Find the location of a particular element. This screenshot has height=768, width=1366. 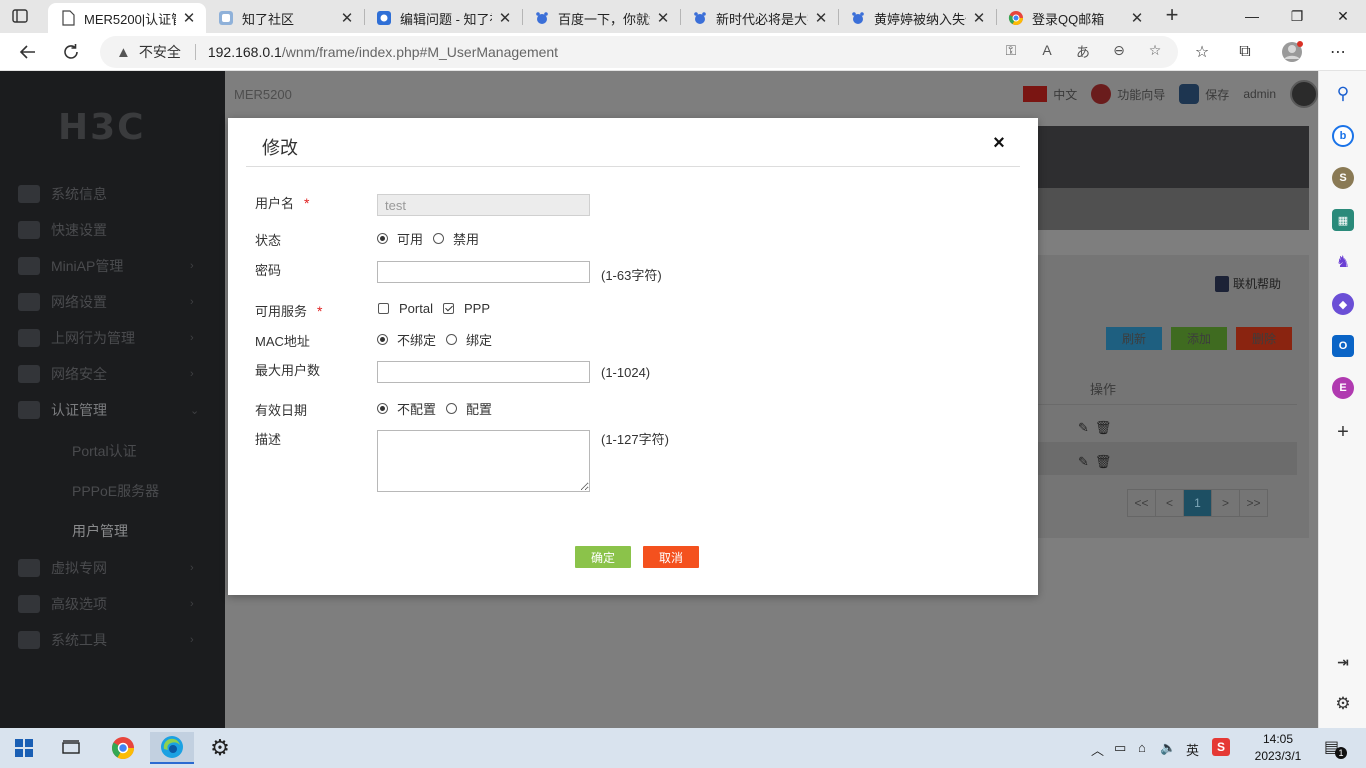

more-menu-icon: ⋯ is located at coordinates (1338, 52).